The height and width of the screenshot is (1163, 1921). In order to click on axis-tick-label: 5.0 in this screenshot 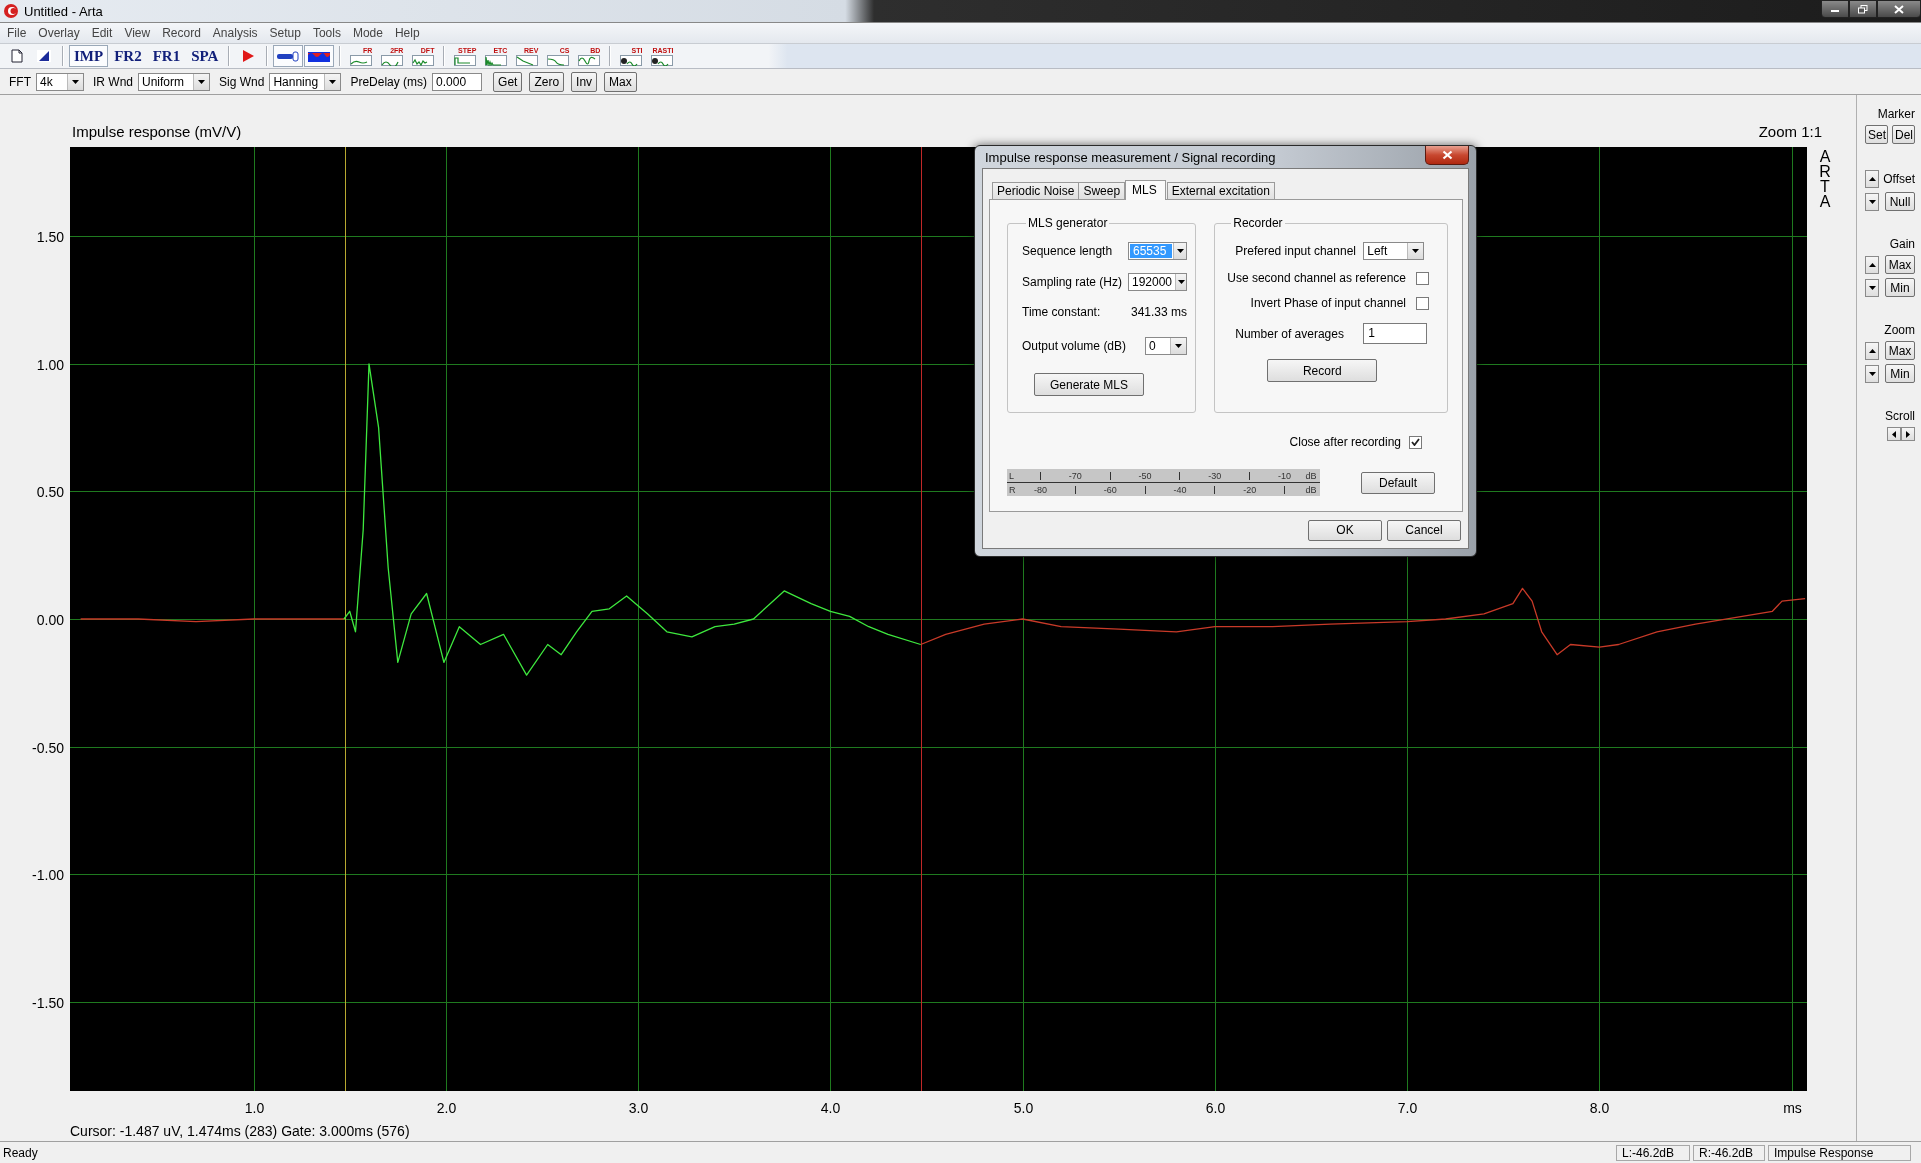, I will do `click(1023, 1108)`.